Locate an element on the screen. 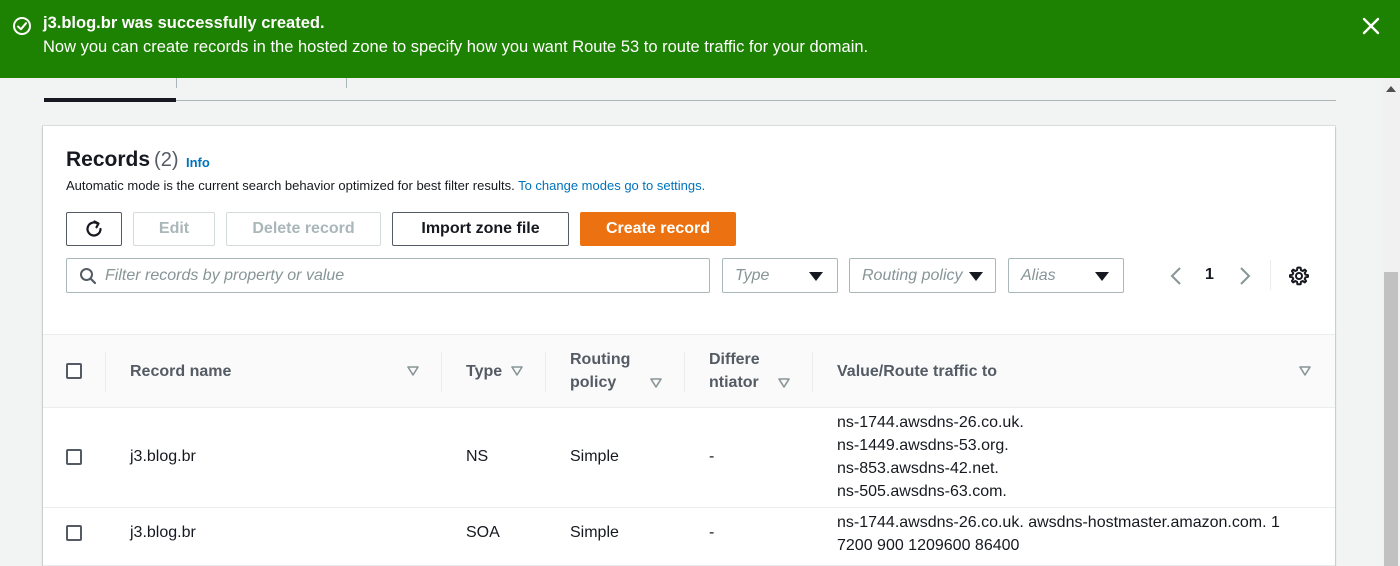 The width and height of the screenshot is (1400, 566). search-field is located at coordinates (388, 275).